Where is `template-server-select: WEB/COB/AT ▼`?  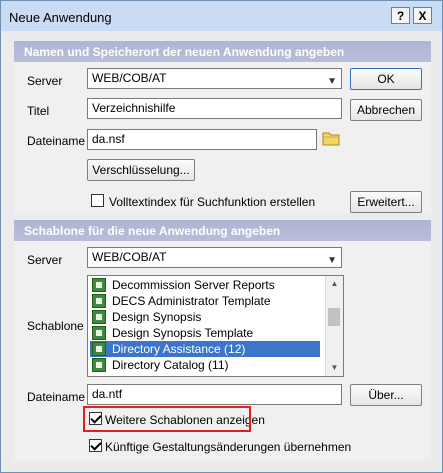 template-server-select: WEB/COB/AT ▼ is located at coordinates (214, 257).